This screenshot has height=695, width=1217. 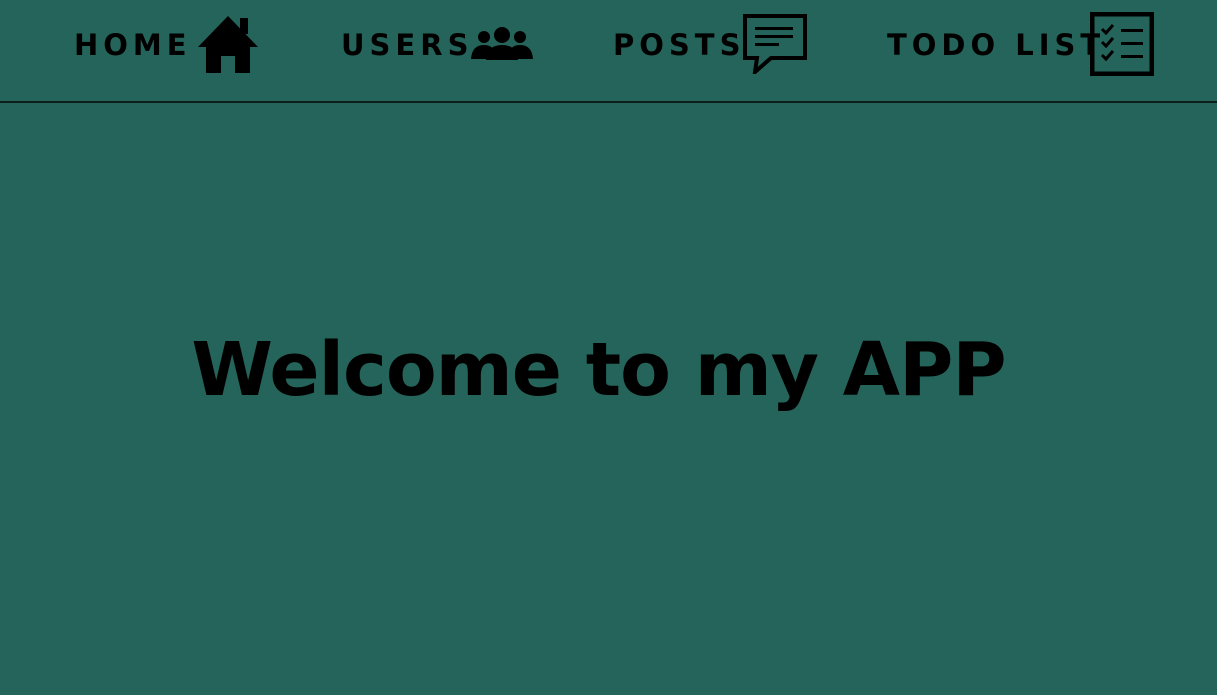 I want to click on nav-item-todo-list: TODO LIST, so click(x=1020, y=45).